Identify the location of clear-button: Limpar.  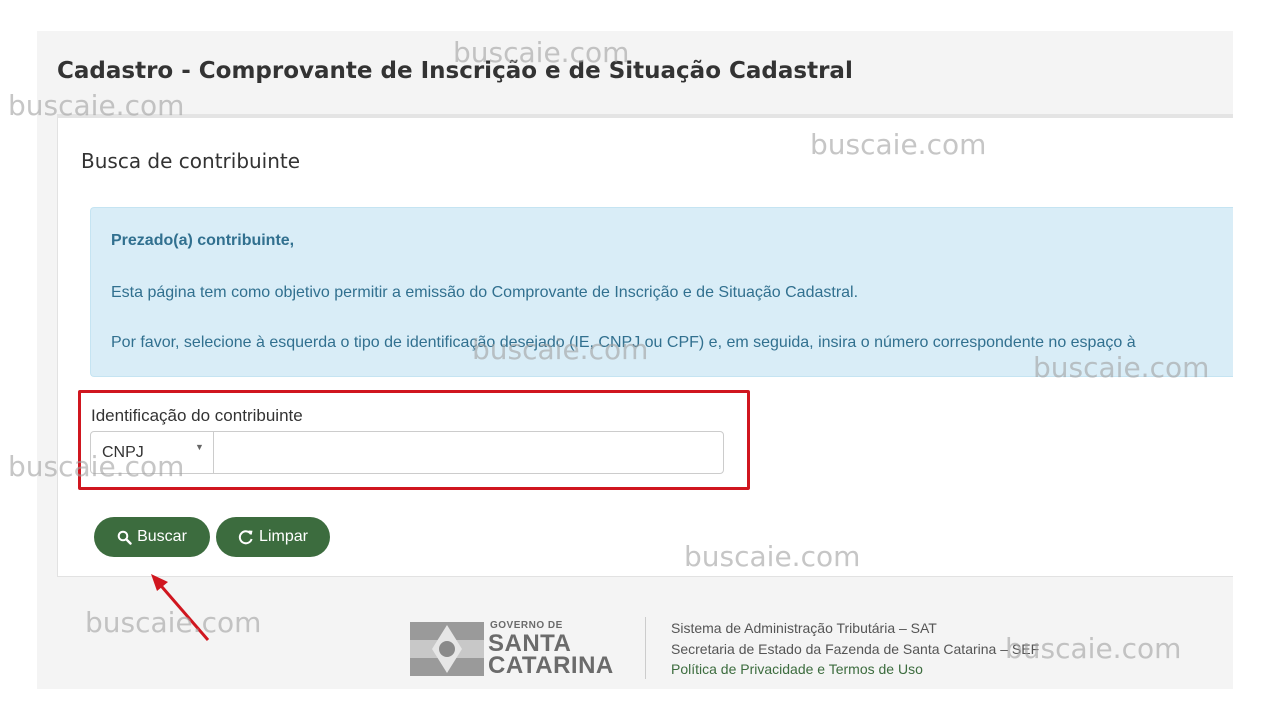
(273, 537).